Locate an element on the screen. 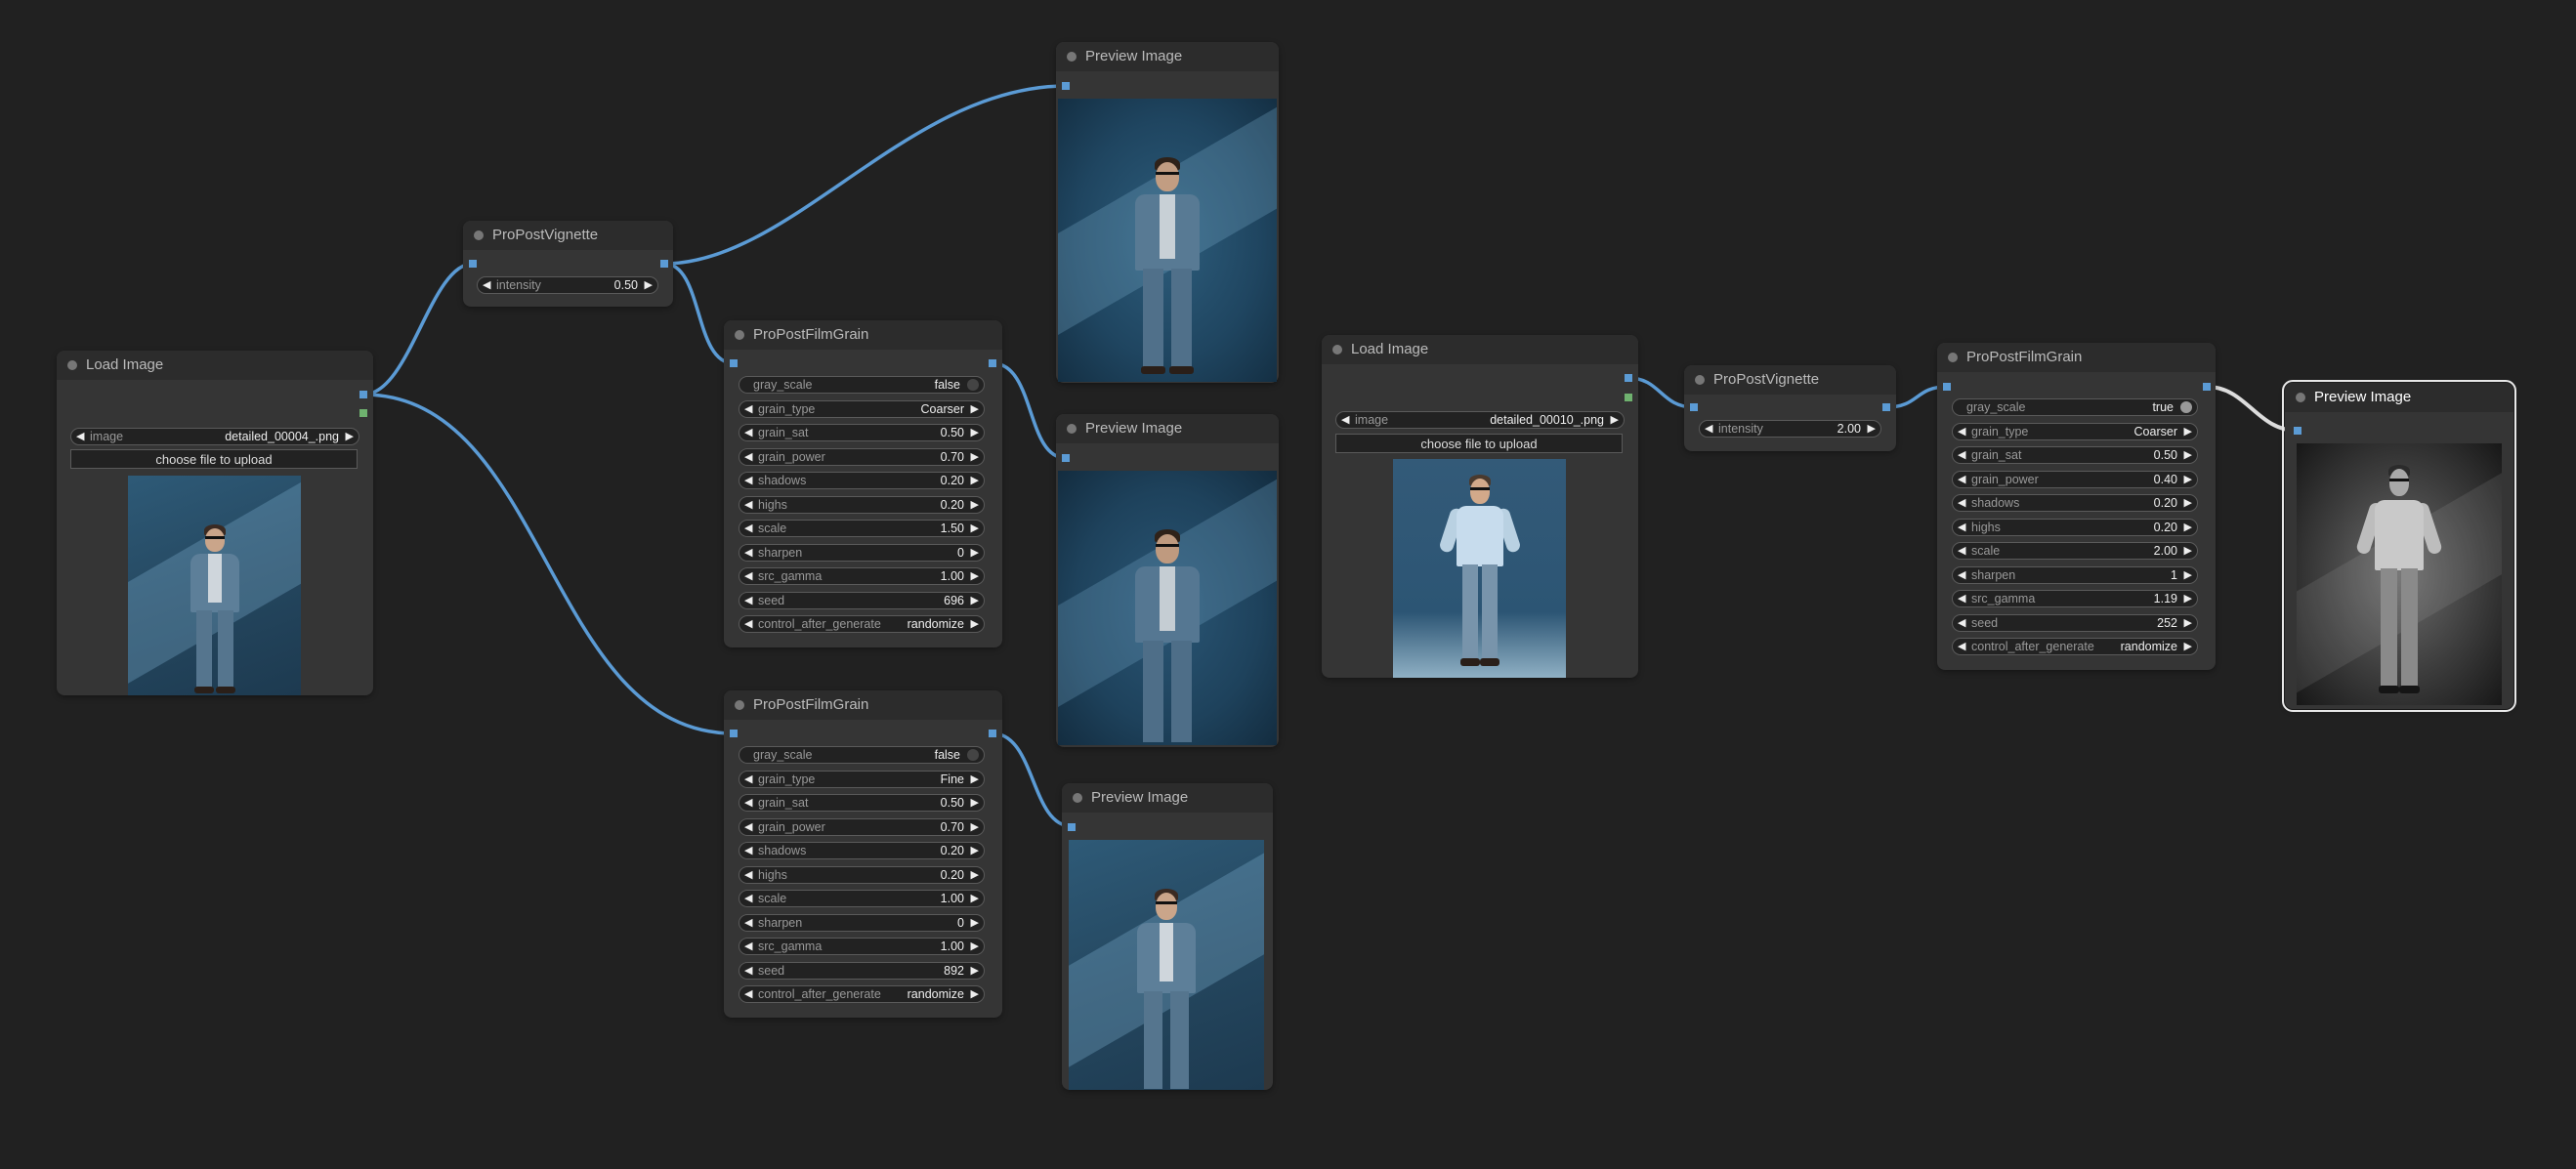  intensity-widget: ◀ intensity 0.50 ▶ is located at coordinates (567, 285).